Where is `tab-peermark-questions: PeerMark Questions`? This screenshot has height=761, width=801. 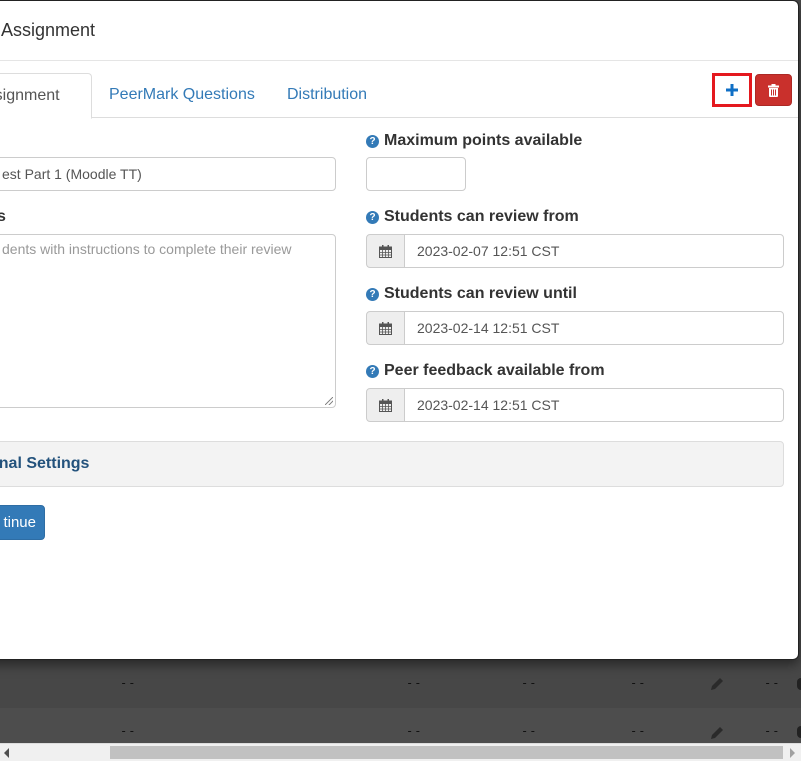 tab-peermark-questions: PeerMark Questions is located at coordinates (182, 95).